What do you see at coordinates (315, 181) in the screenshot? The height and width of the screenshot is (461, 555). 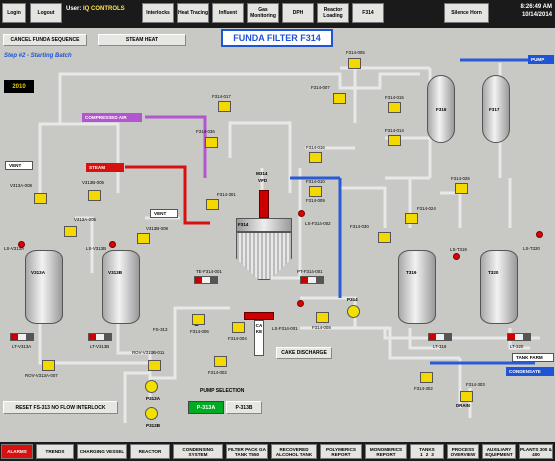 I see `tag-f314-010: F314-010` at bounding box center [315, 181].